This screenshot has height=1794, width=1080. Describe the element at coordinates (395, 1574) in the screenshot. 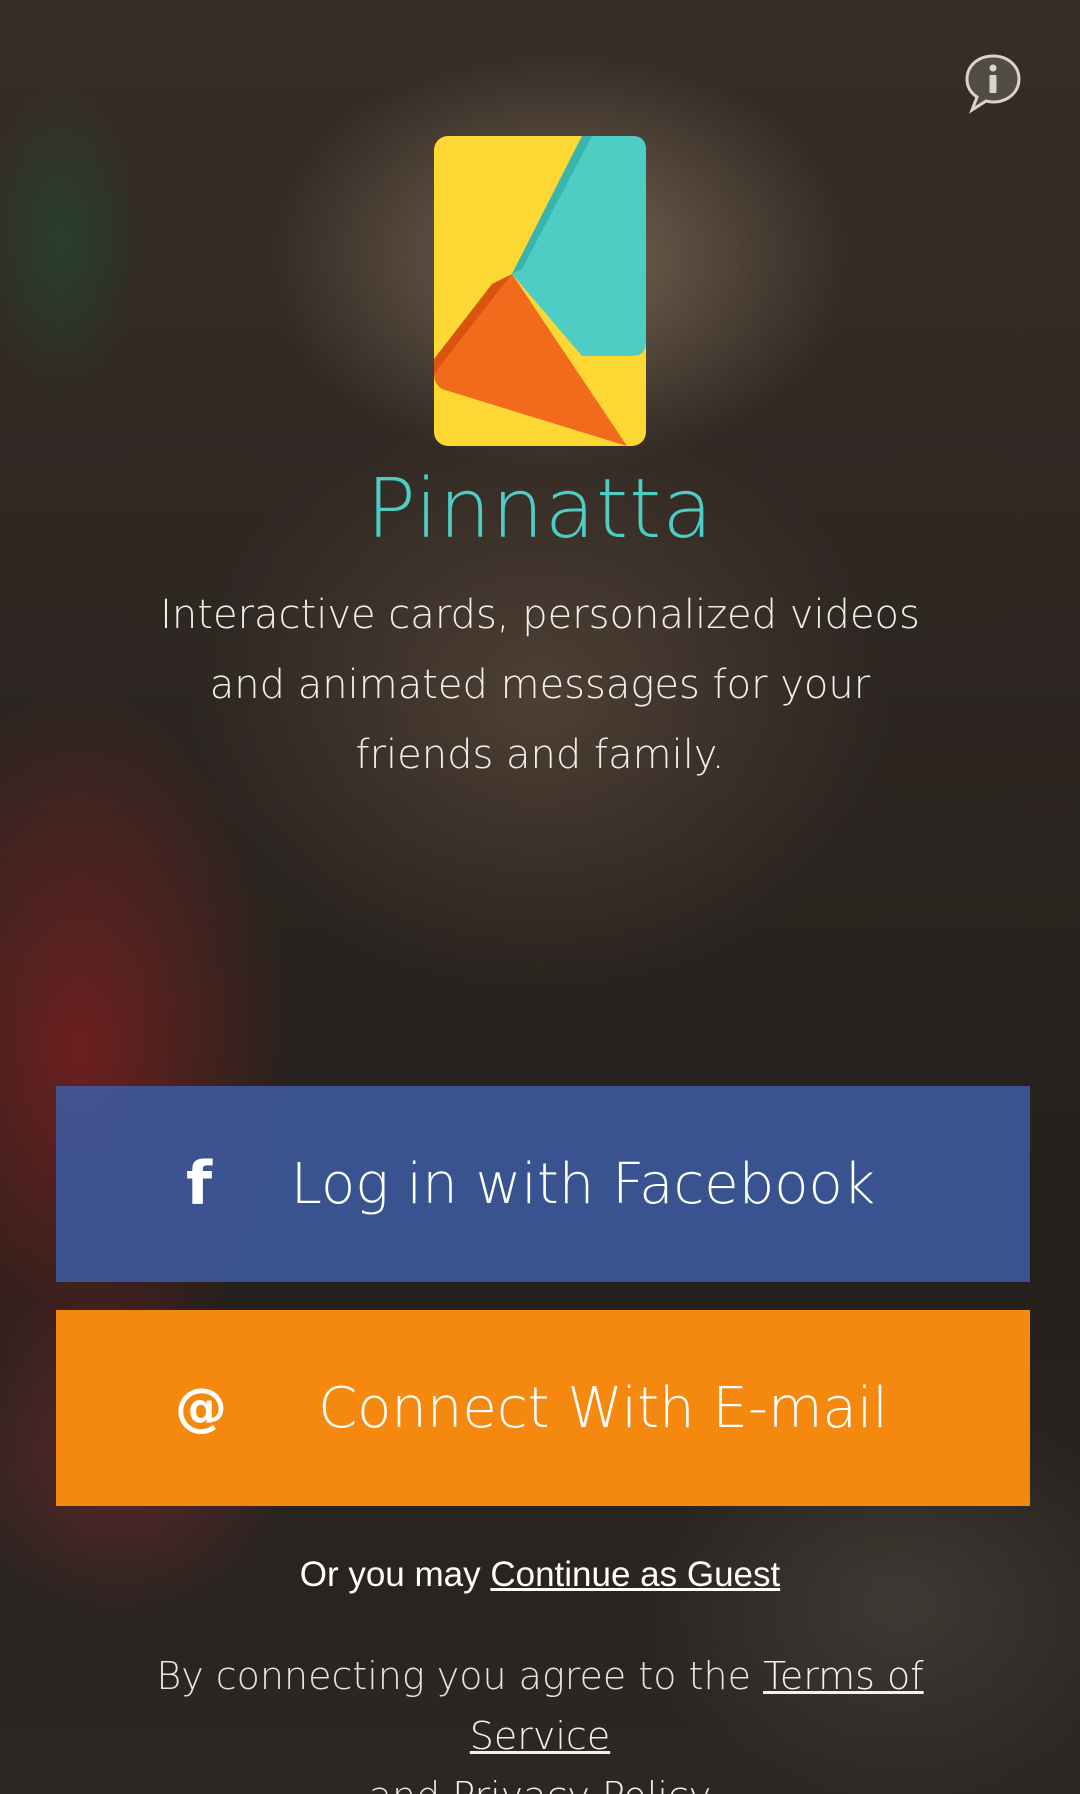

I see `guest-prefix: Or you may` at that location.